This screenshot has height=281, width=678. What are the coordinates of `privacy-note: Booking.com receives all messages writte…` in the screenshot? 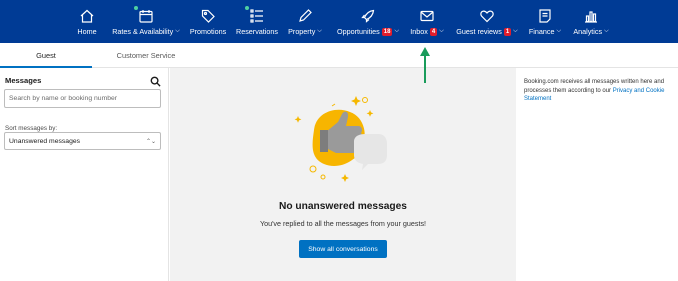 It's located at (599, 91).